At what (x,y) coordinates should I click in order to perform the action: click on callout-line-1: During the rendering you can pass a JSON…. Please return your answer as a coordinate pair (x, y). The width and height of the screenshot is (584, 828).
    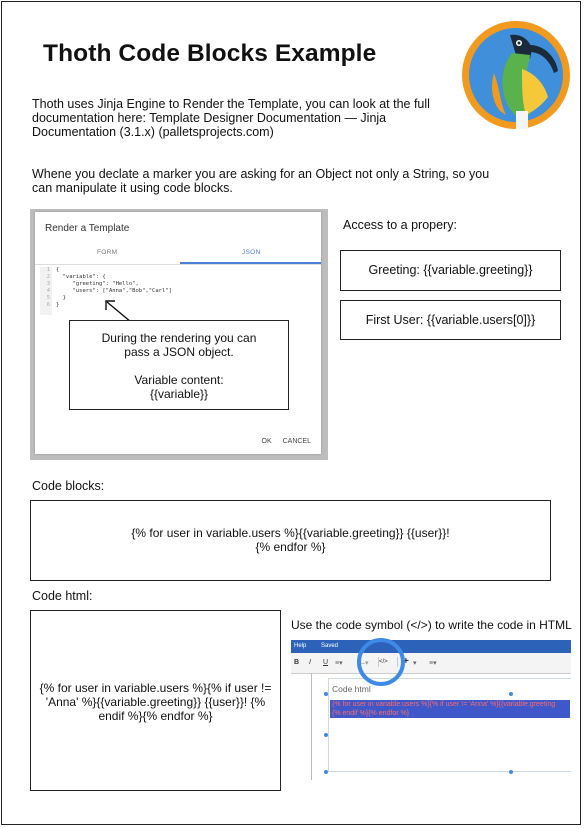
    Looking at the image, I should click on (179, 345).